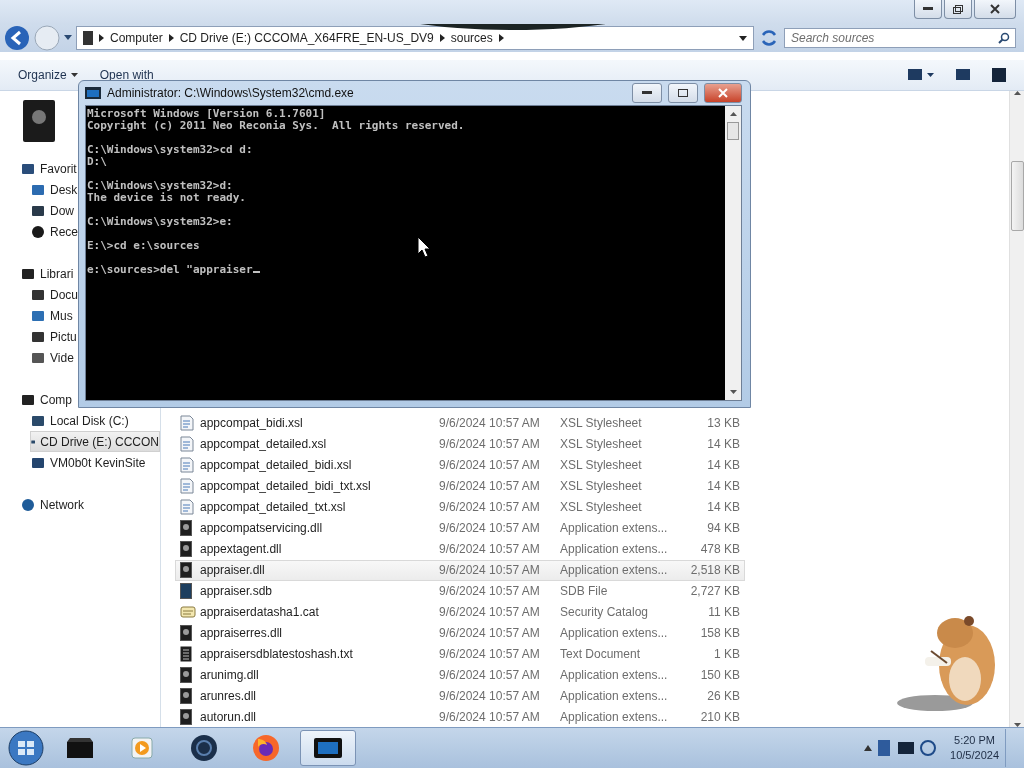  What do you see at coordinates (97, 161) in the screenshot?
I see `console-line: D:\` at bounding box center [97, 161].